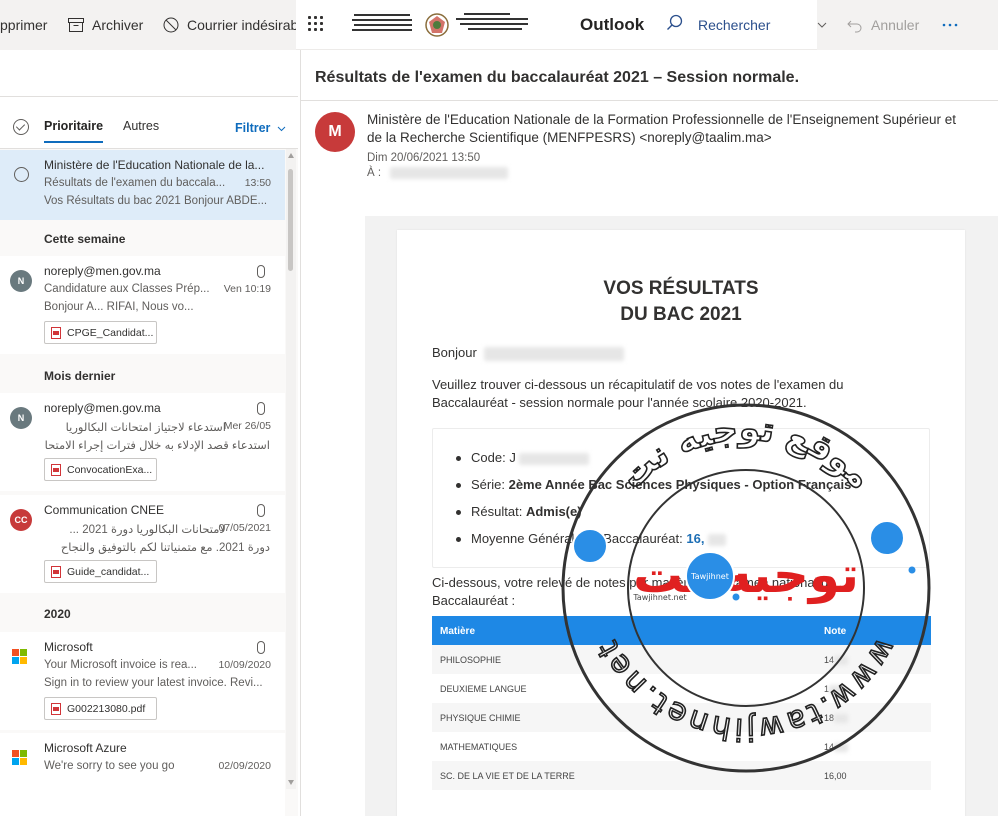 The width and height of the screenshot is (998, 816). What do you see at coordinates (458, 631) in the screenshot?
I see `header-matiere: Matière` at bounding box center [458, 631].